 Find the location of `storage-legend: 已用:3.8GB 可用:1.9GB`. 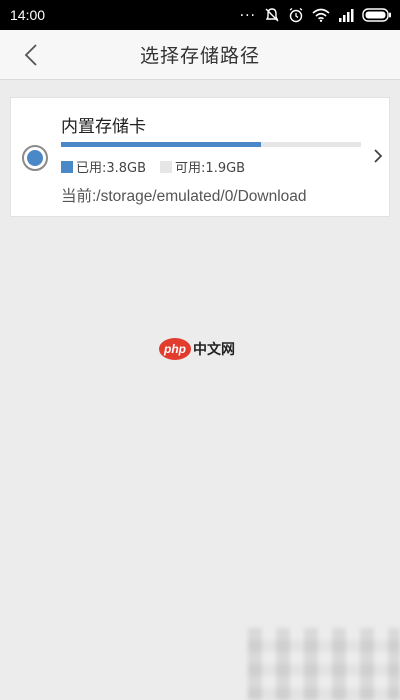

storage-legend: 已用:3.8GB 可用:1.9GB is located at coordinates (160, 166).